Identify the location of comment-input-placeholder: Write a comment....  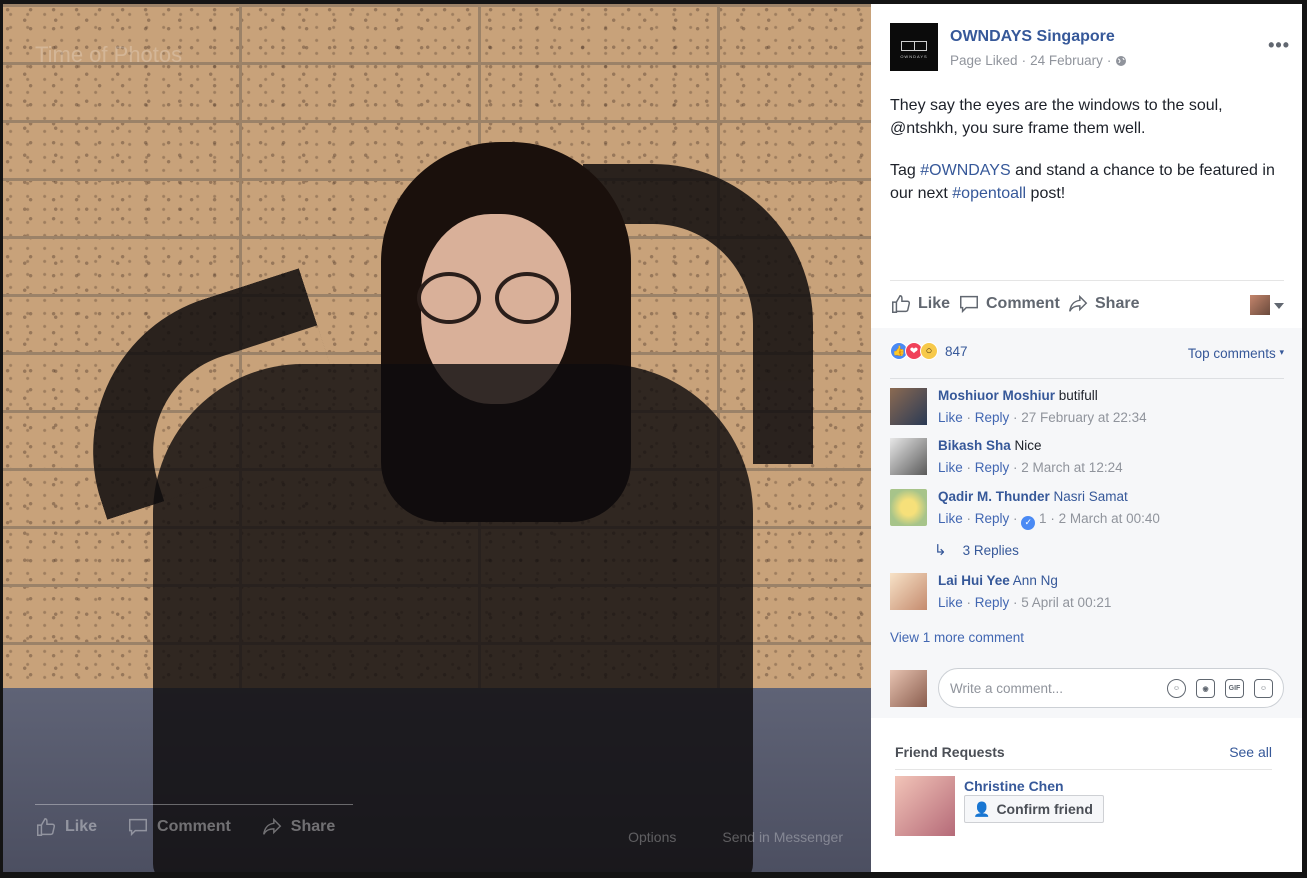
(1007, 688).